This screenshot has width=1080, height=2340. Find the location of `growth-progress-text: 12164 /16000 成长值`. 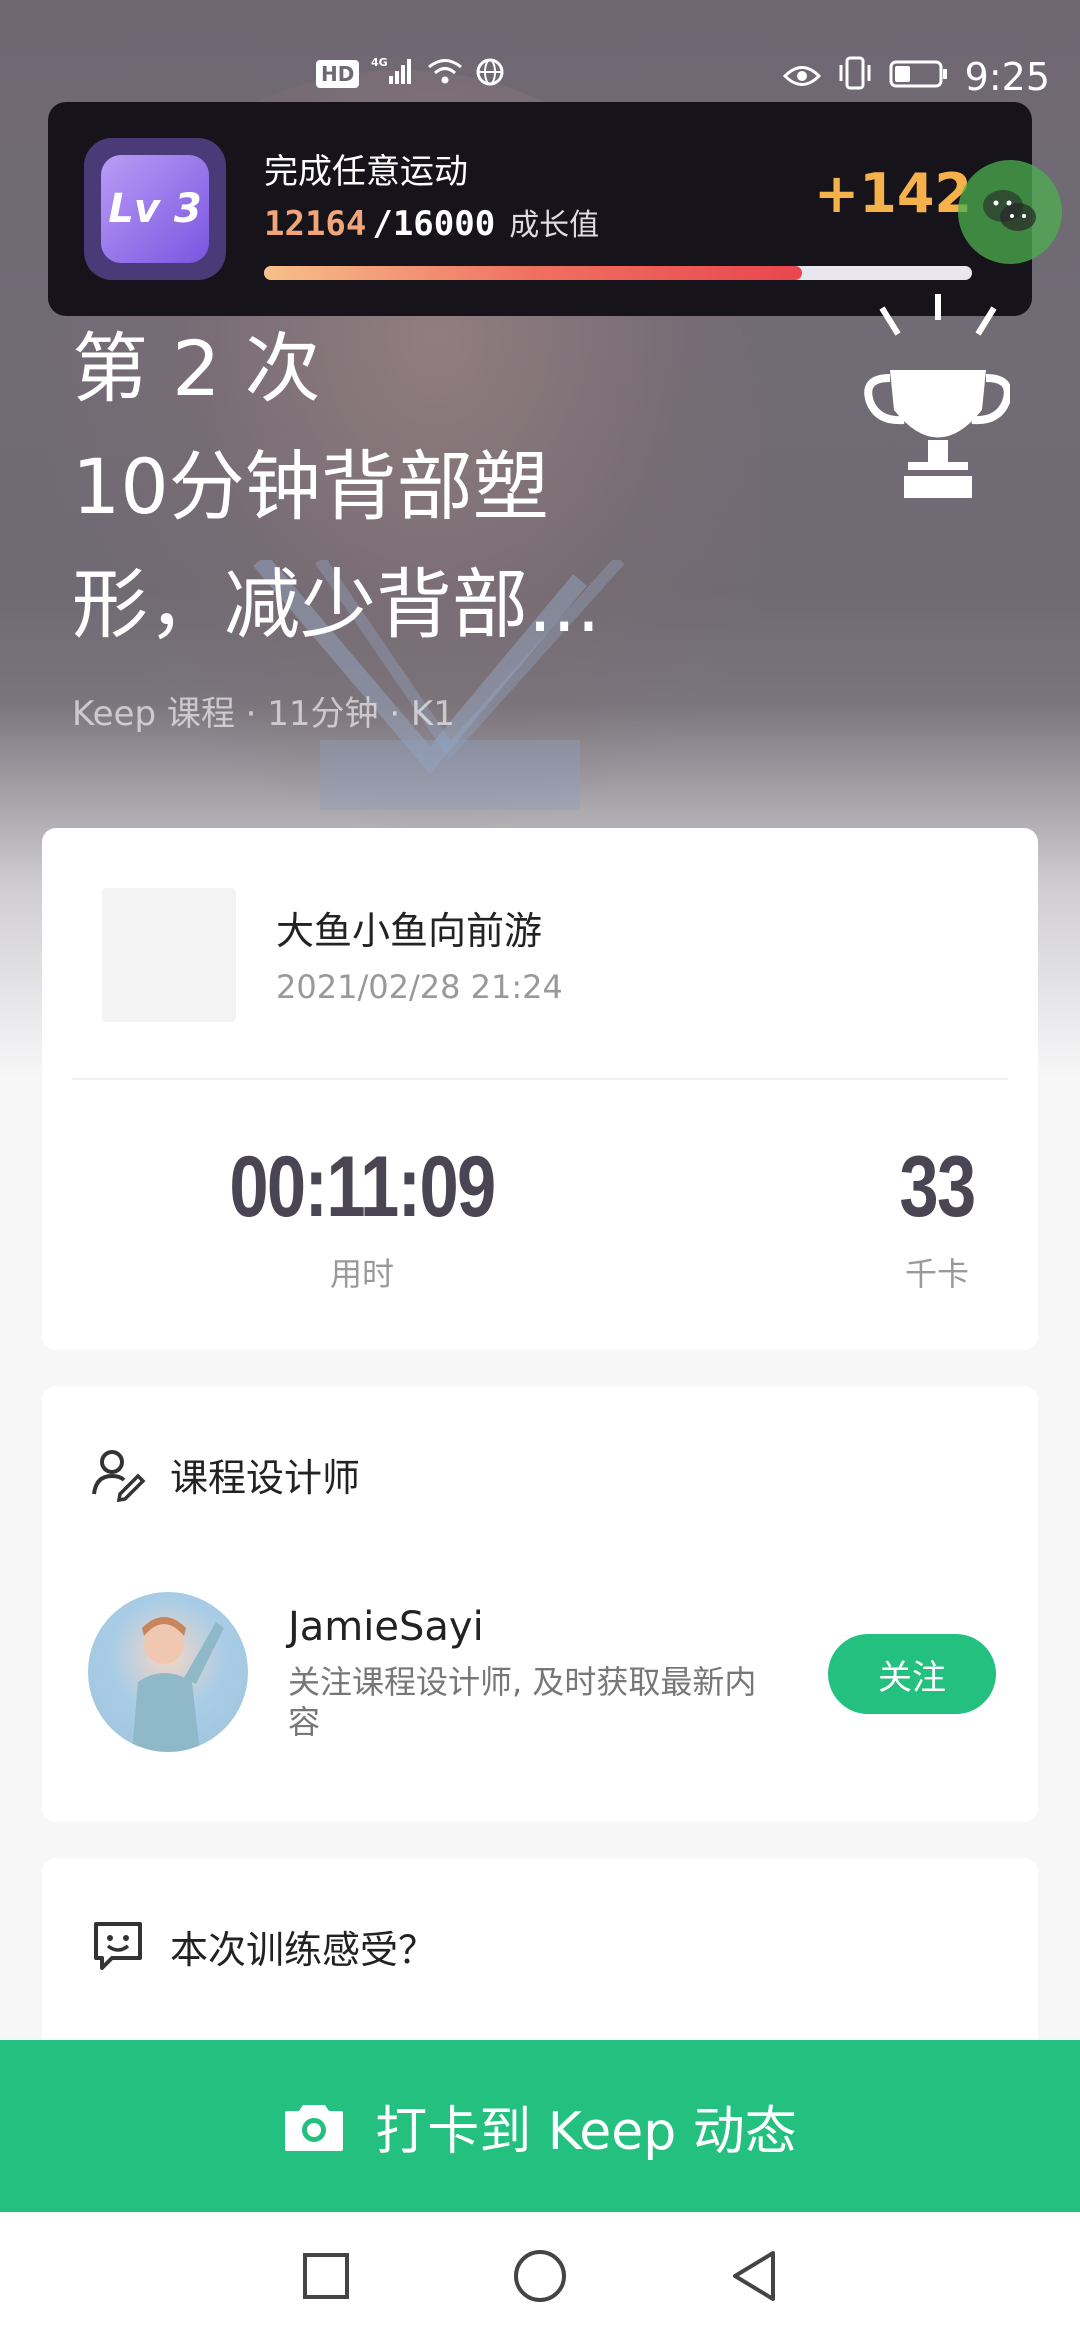

growth-progress-text: 12164 /16000 成长值 is located at coordinates (431, 222).